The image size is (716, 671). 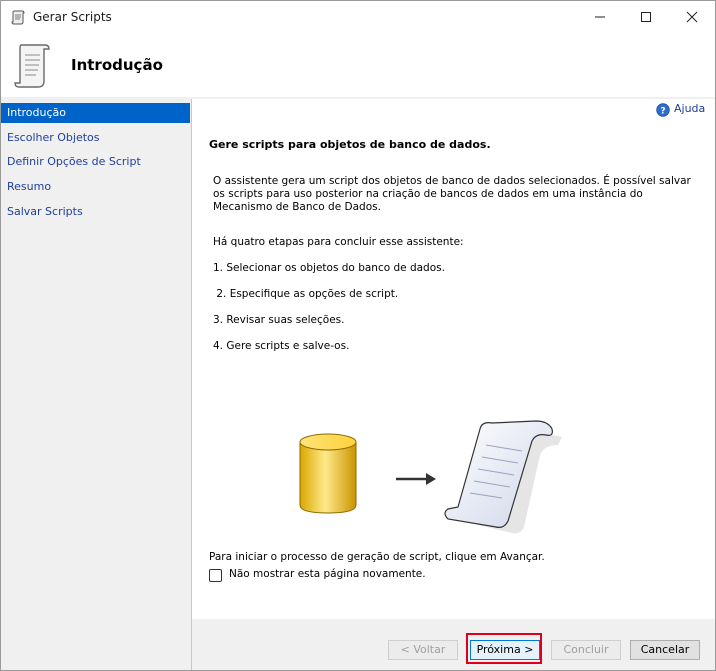 What do you see at coordinates (690, 108) in the screenshot?
I see `help-label: Ajuda` at bounding box center [690, 108].